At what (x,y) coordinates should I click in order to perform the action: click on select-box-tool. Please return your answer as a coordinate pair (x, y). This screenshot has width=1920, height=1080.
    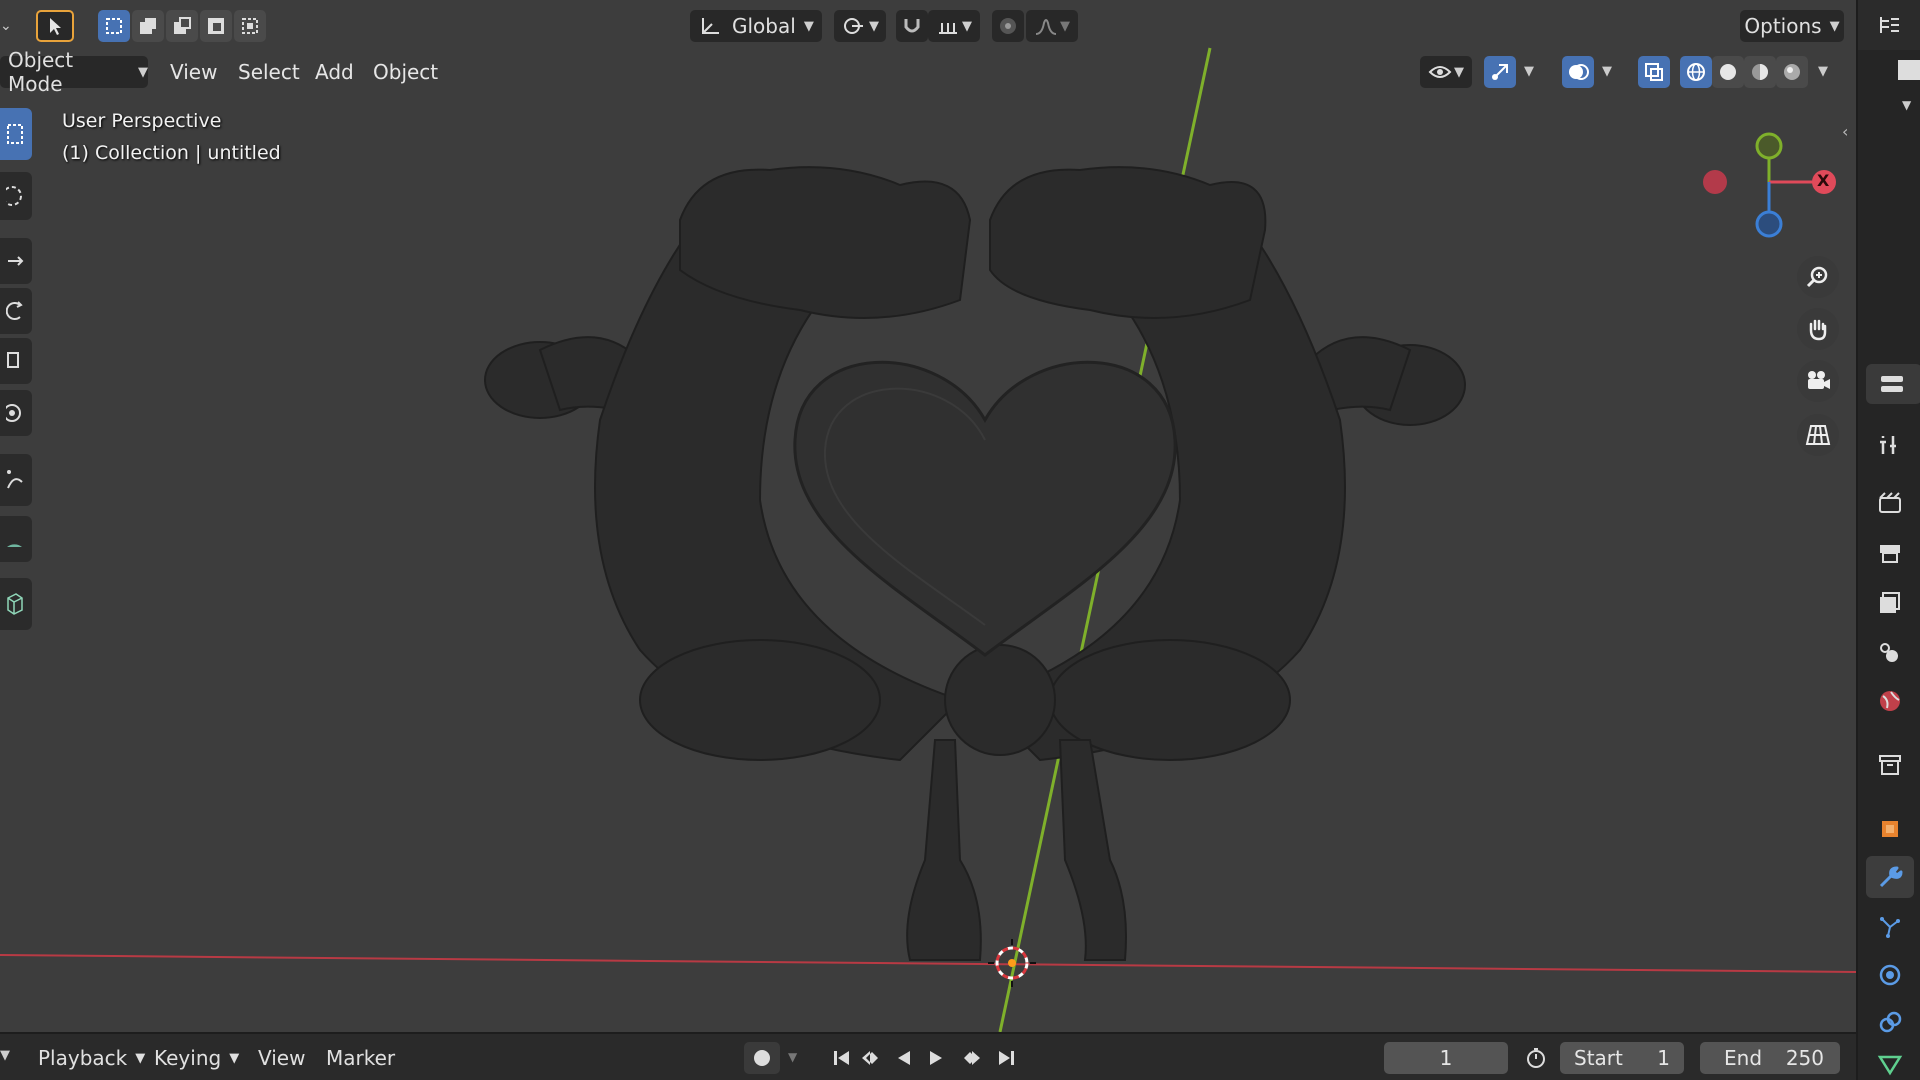
    Looking at the image, I should click on (16, 134).